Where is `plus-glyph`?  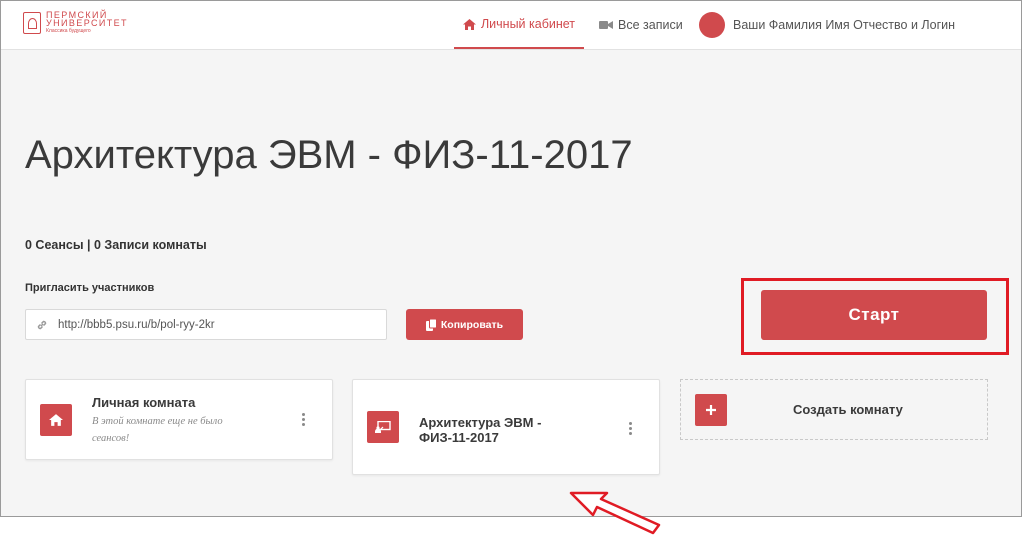 plus-glyph is located at coordinates (711, 410).